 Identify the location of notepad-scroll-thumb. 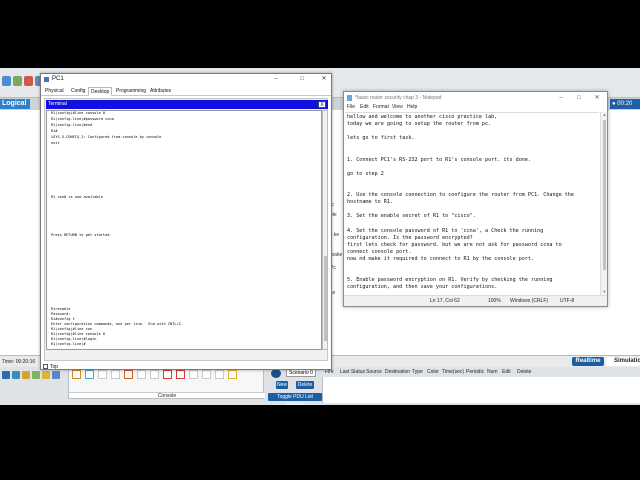
(604, 195).